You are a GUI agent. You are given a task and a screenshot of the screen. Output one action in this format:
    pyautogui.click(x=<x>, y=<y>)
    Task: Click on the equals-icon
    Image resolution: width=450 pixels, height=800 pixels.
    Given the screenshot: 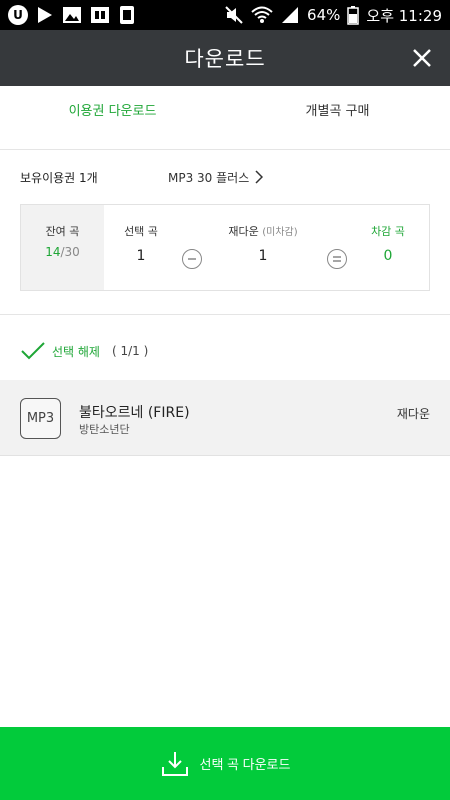 What is the action you would take?
    pyautogui.click(x=337, y=259)
    